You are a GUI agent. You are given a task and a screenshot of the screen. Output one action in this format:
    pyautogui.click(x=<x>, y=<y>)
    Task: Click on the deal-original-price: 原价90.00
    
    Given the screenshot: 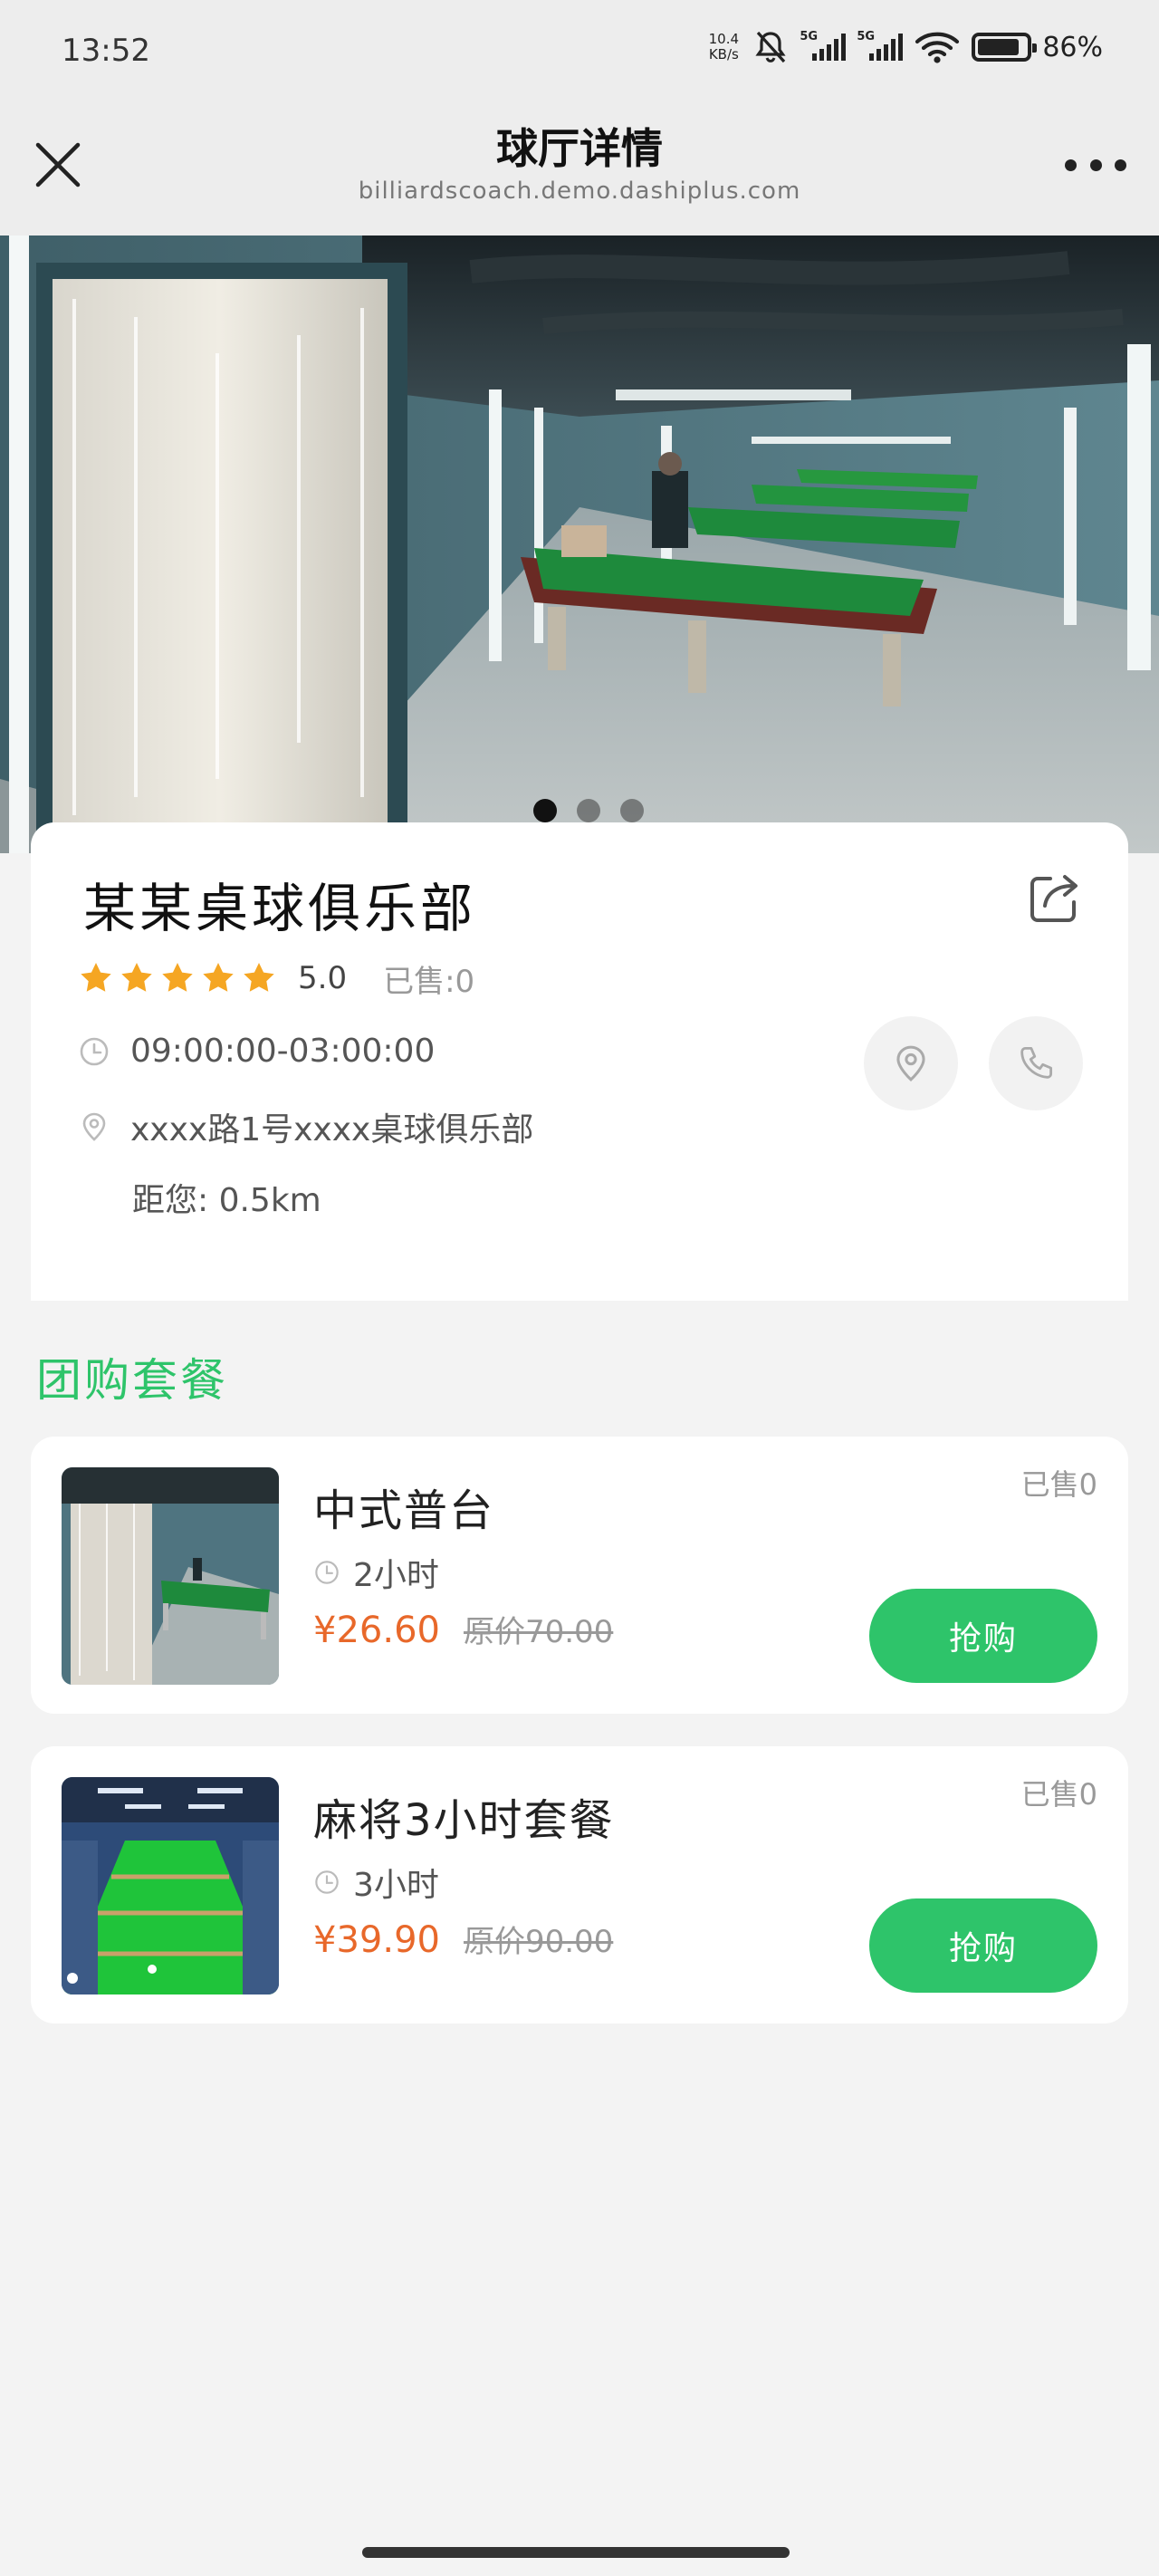 What is the action you would take?
    pyautogui.click(x=538, y=1942)
    